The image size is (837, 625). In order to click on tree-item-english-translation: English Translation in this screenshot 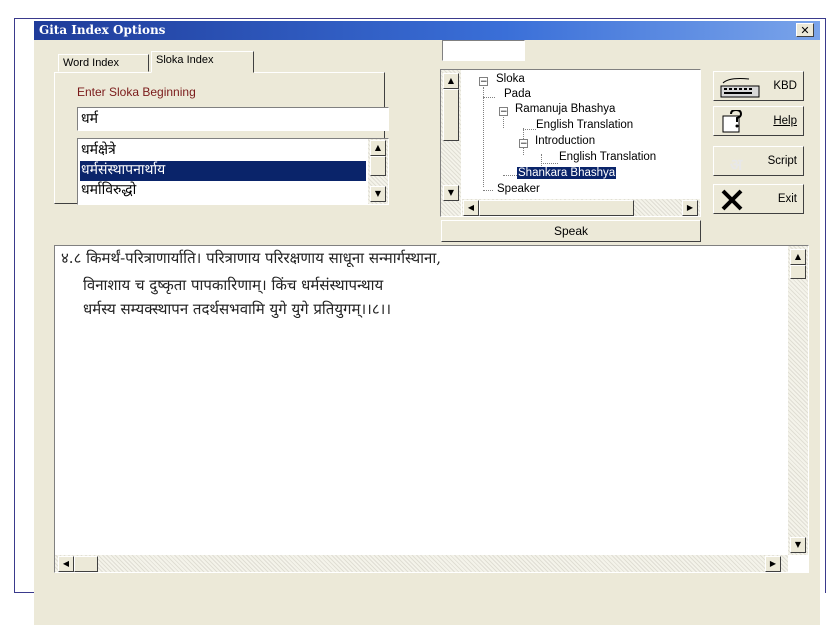, I will do `click(584, 125)`.